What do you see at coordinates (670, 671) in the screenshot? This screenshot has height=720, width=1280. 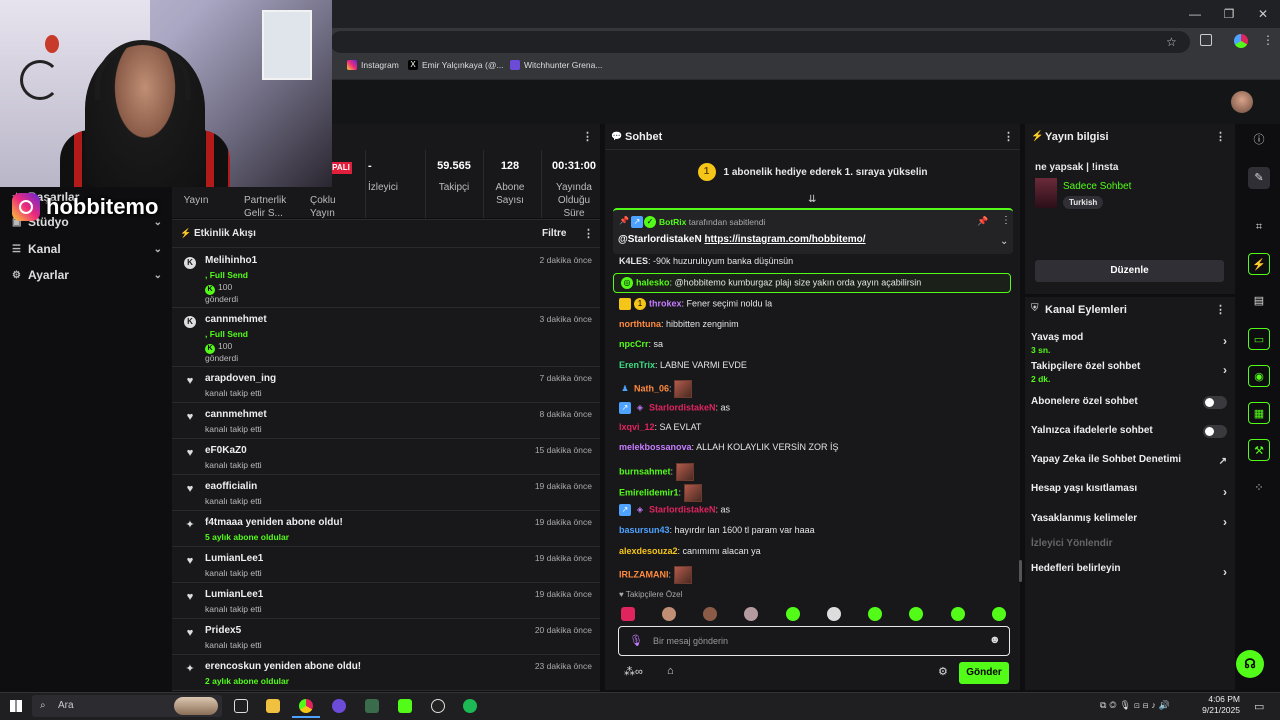 I see `store-icon: ⌂` at bounding box center [670, 671].